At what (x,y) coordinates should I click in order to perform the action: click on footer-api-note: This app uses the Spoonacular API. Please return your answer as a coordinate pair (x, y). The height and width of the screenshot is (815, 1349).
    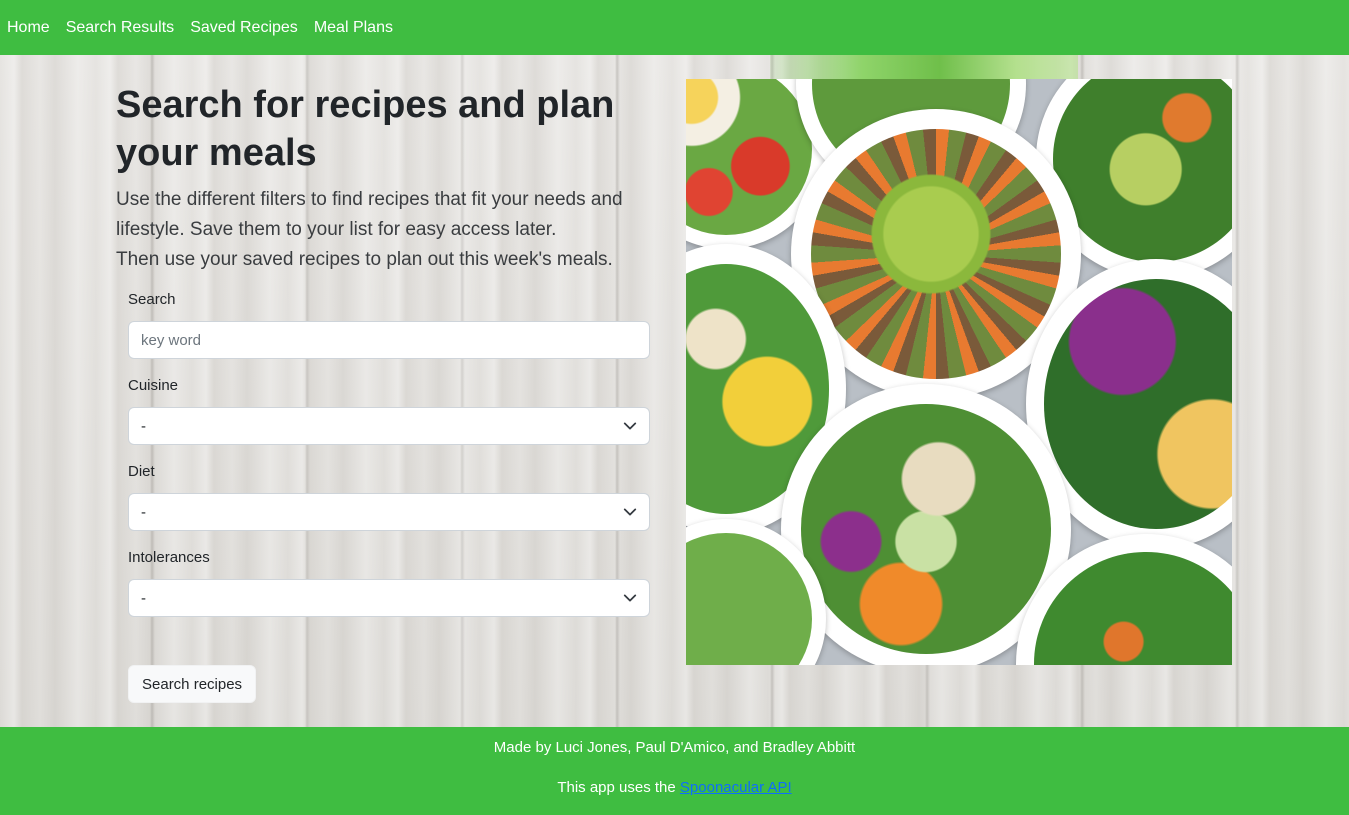
    Looking at the image, I should click on (674, 787).